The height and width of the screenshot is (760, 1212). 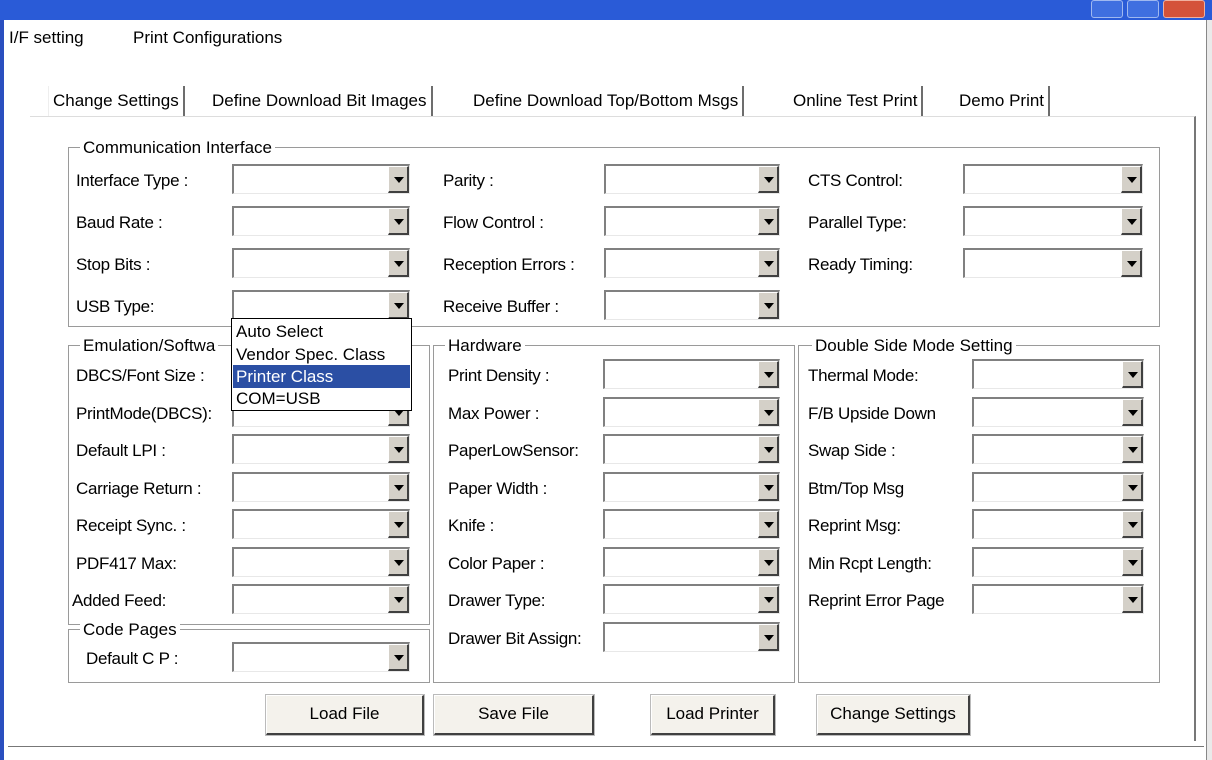 I want to click on window-scrollbar, so click(x=1209, y=390).